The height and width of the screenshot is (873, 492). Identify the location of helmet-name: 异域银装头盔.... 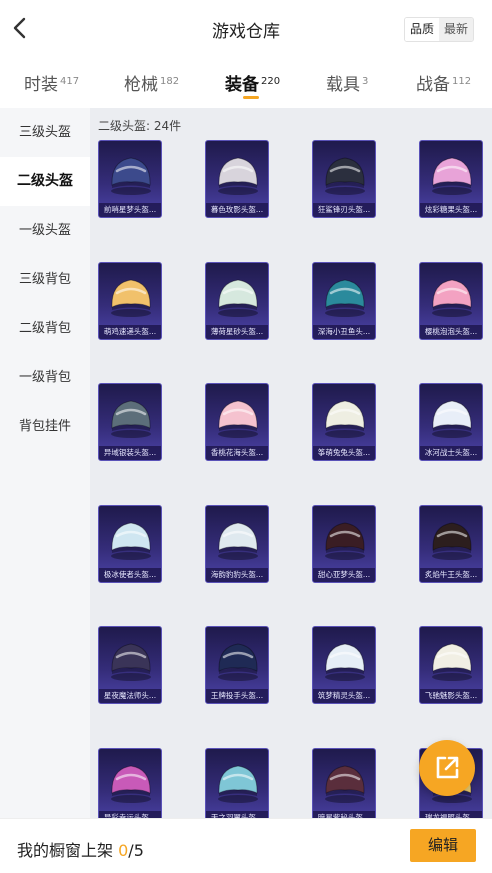
(130, 453).